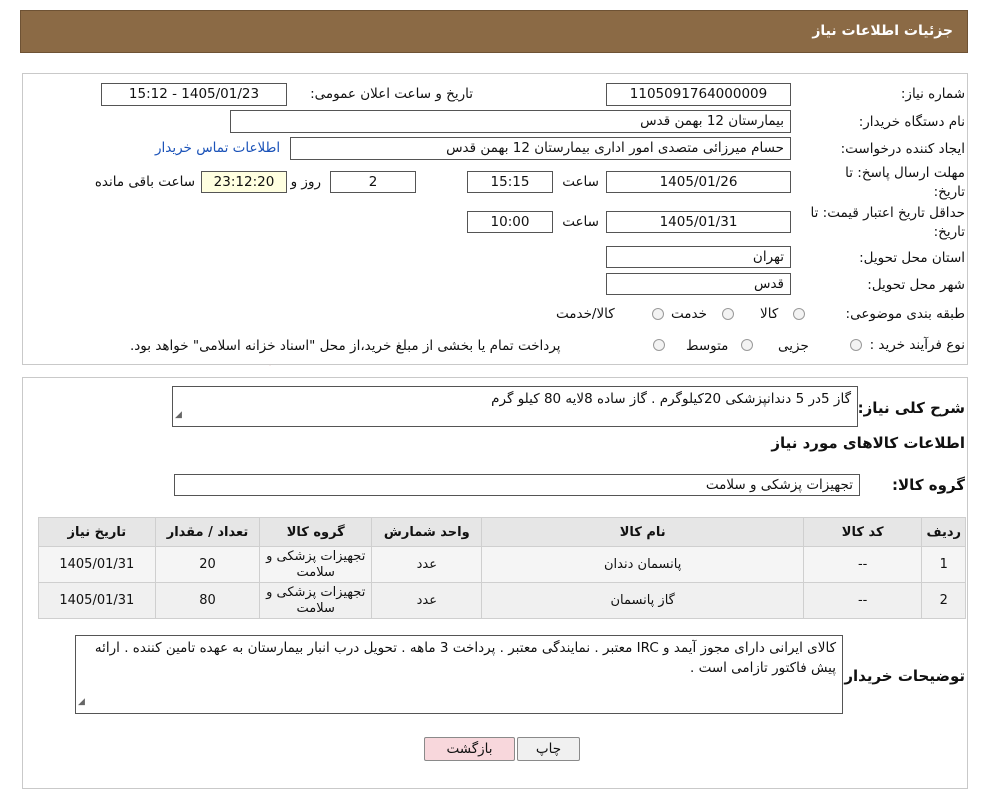  What do you see at coordinates (912, 258) in the screenshot?
I see `province-label: استان محل تحویل:` at bounding box center [912, 258].